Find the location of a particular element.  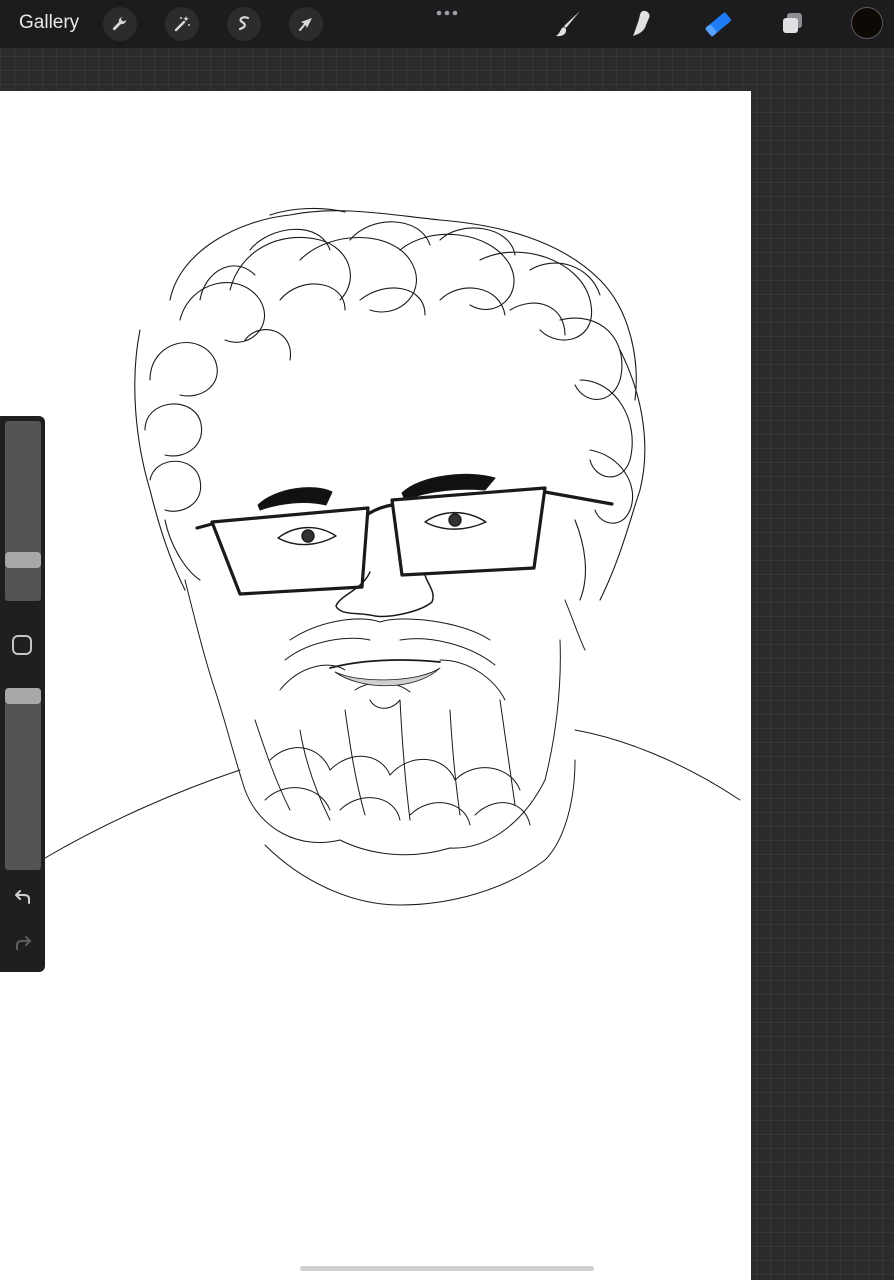

top-toolbar: Gallery is located at coordinates (447, 24).